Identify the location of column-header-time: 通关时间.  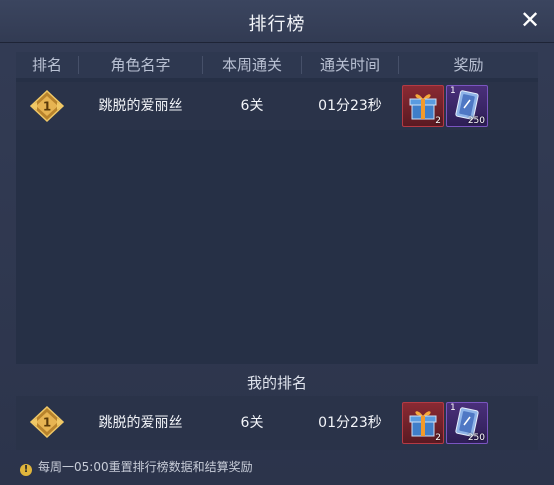
(349, 65).